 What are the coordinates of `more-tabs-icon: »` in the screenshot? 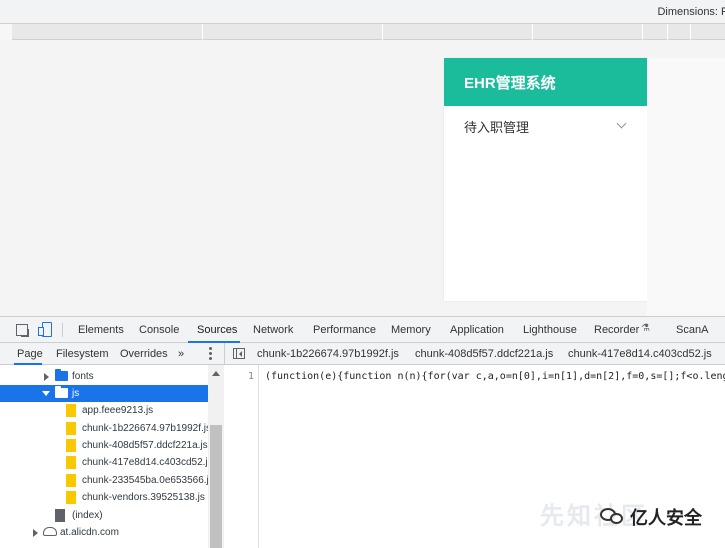 It's located at (181, 354).